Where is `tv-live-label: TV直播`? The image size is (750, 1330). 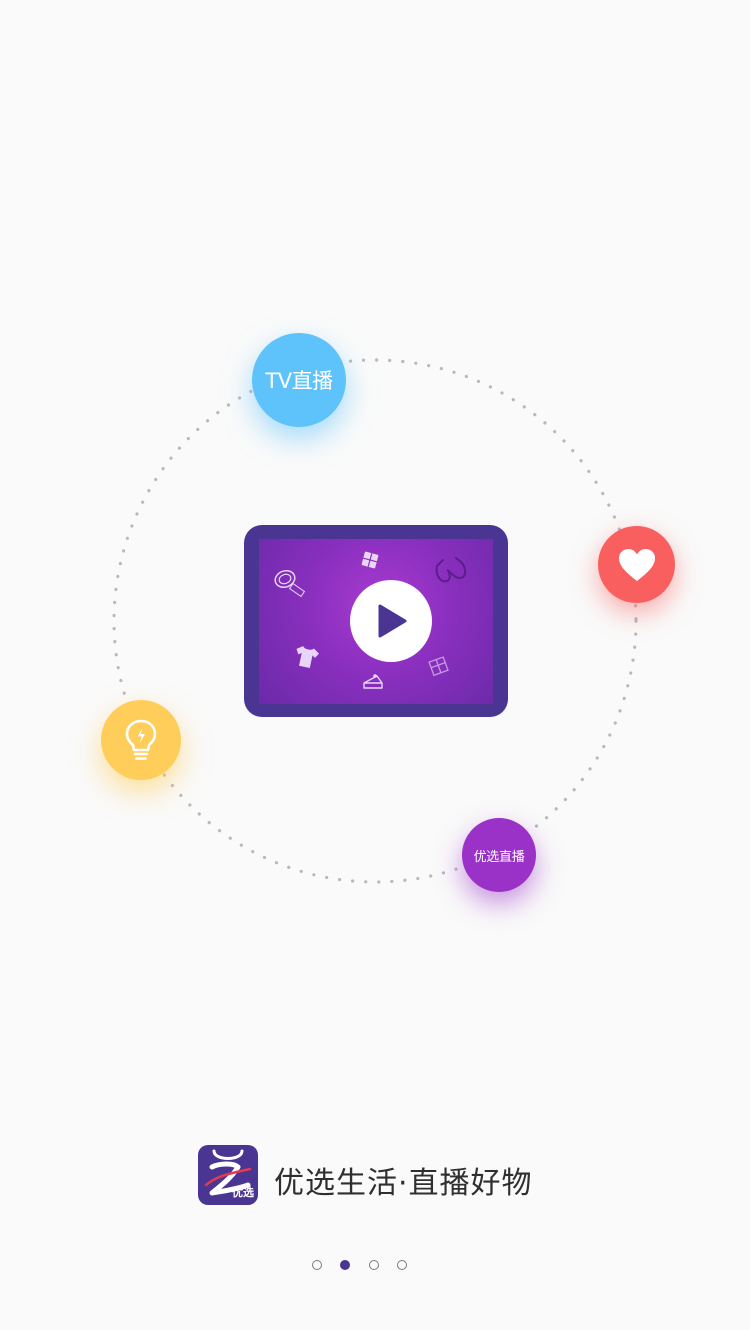
tv-live-label: TV直播 is located at coordinates (299, 381).